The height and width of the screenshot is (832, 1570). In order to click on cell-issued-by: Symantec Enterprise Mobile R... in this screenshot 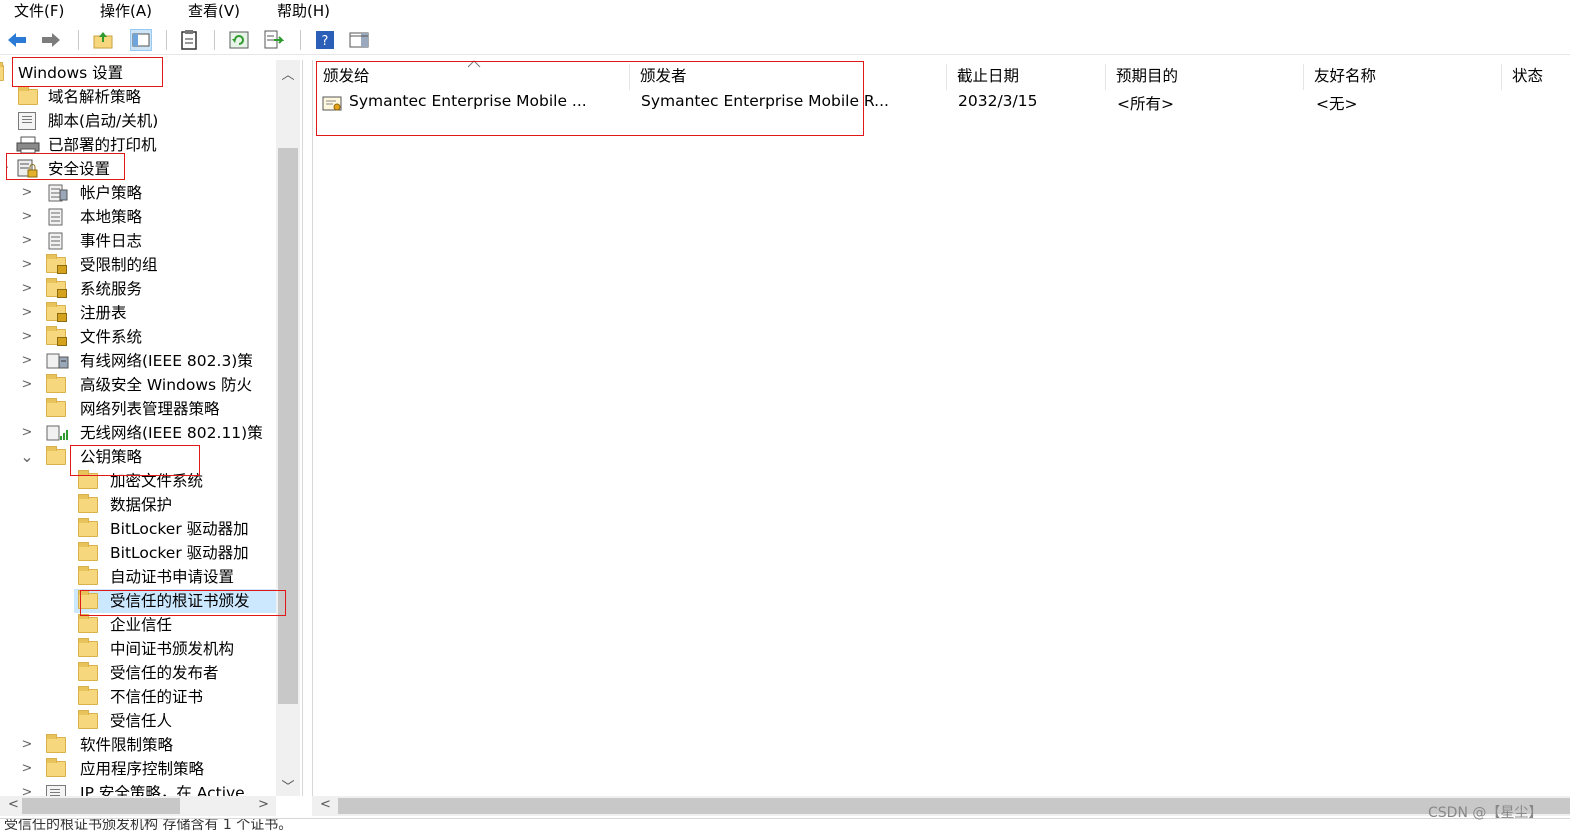, I will do `click(765, 101)`.